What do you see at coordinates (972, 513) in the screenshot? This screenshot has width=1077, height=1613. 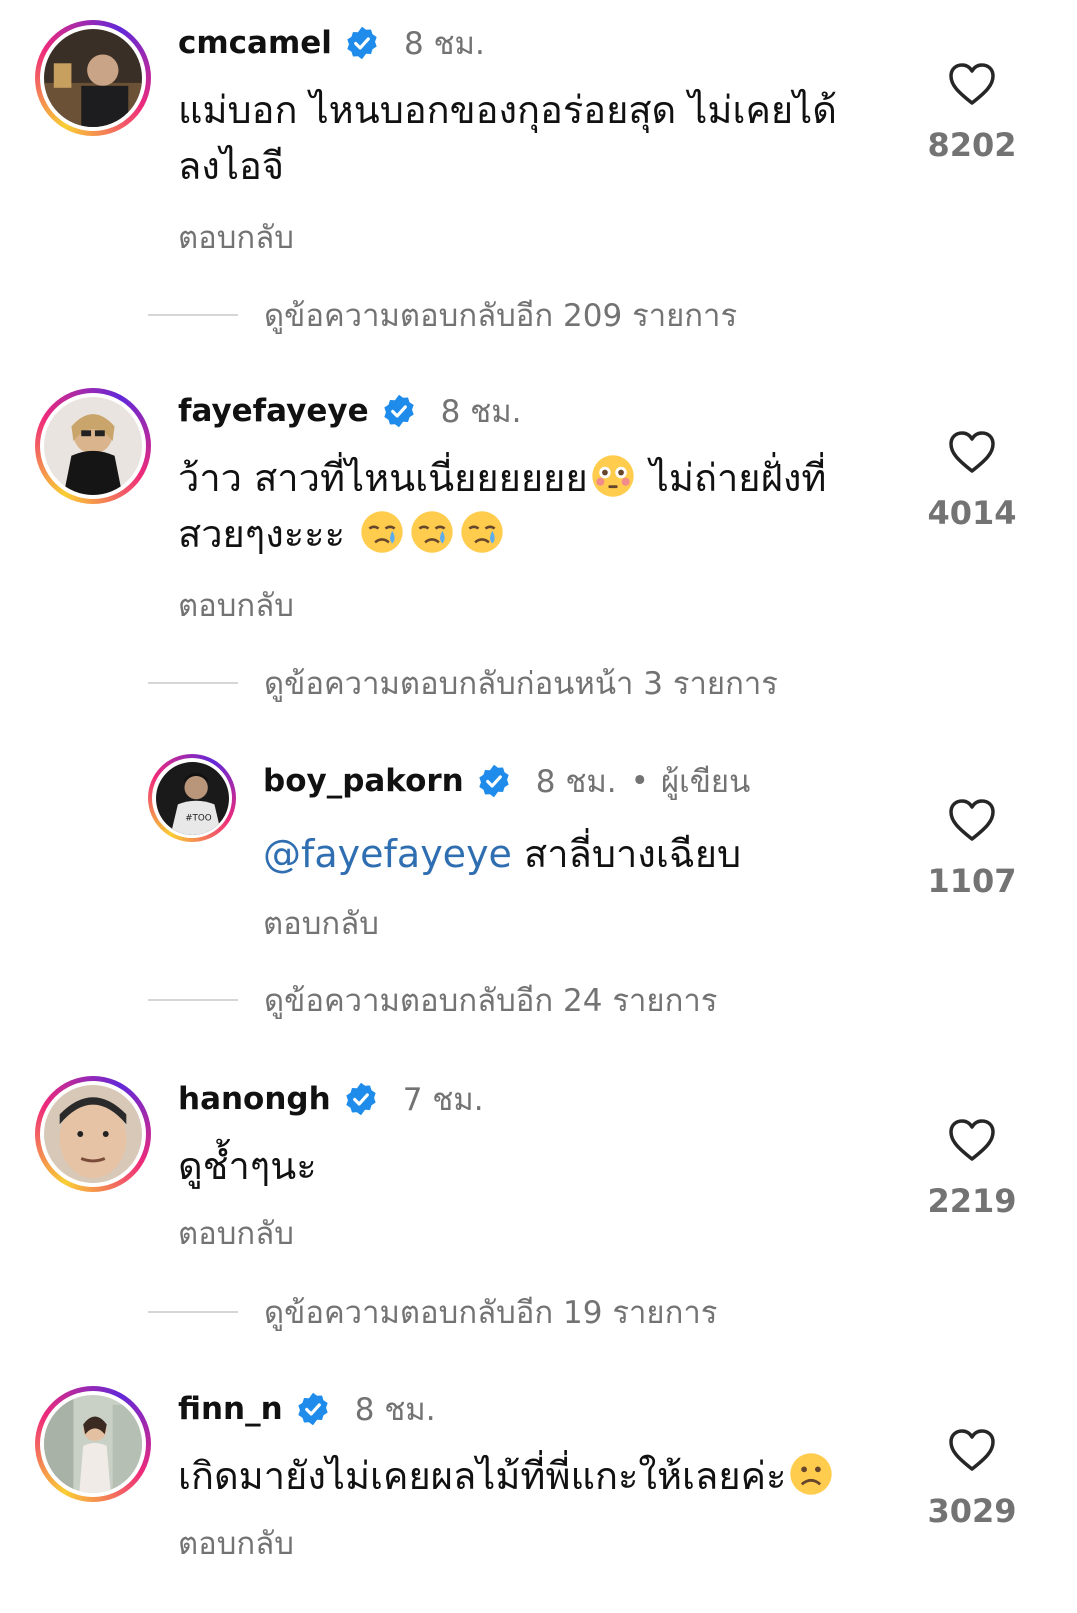 I see `like-count: 4014` at bounding box center [972, 513].